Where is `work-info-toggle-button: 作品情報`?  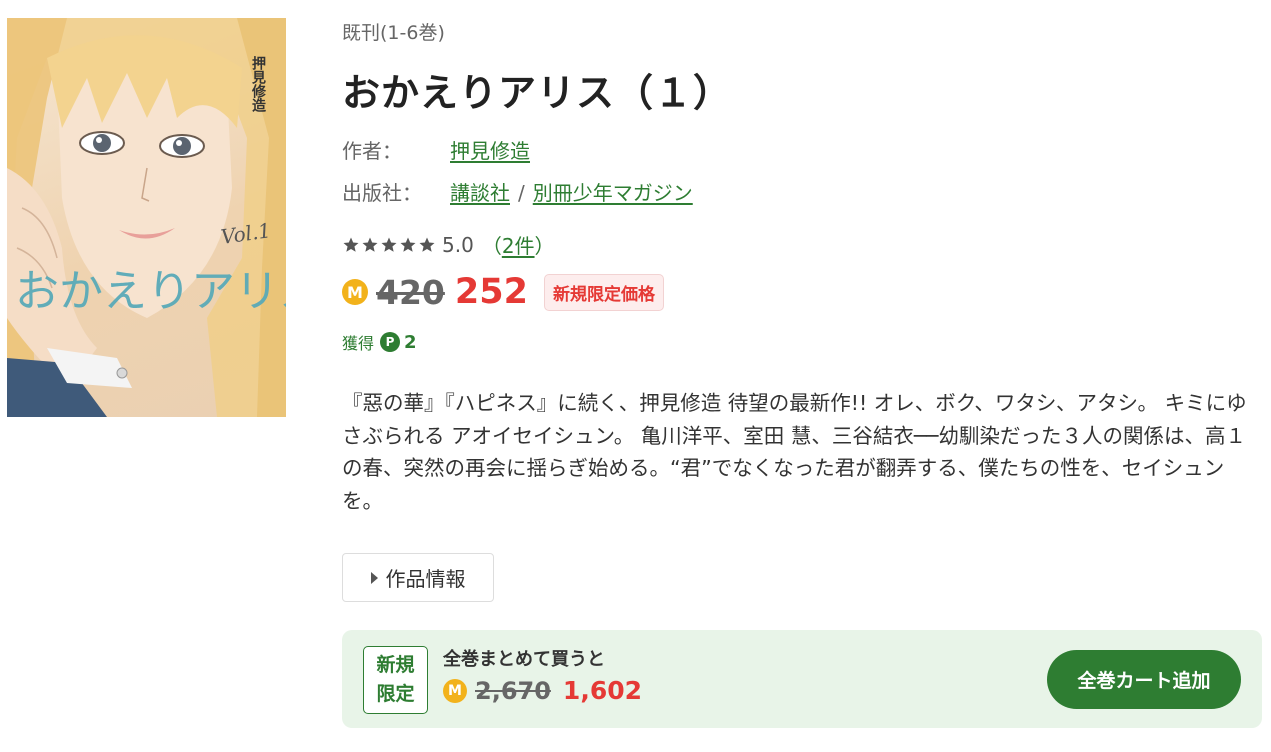 work-info-toggle-button: 作品情報 is located at coordinates (418, 577).